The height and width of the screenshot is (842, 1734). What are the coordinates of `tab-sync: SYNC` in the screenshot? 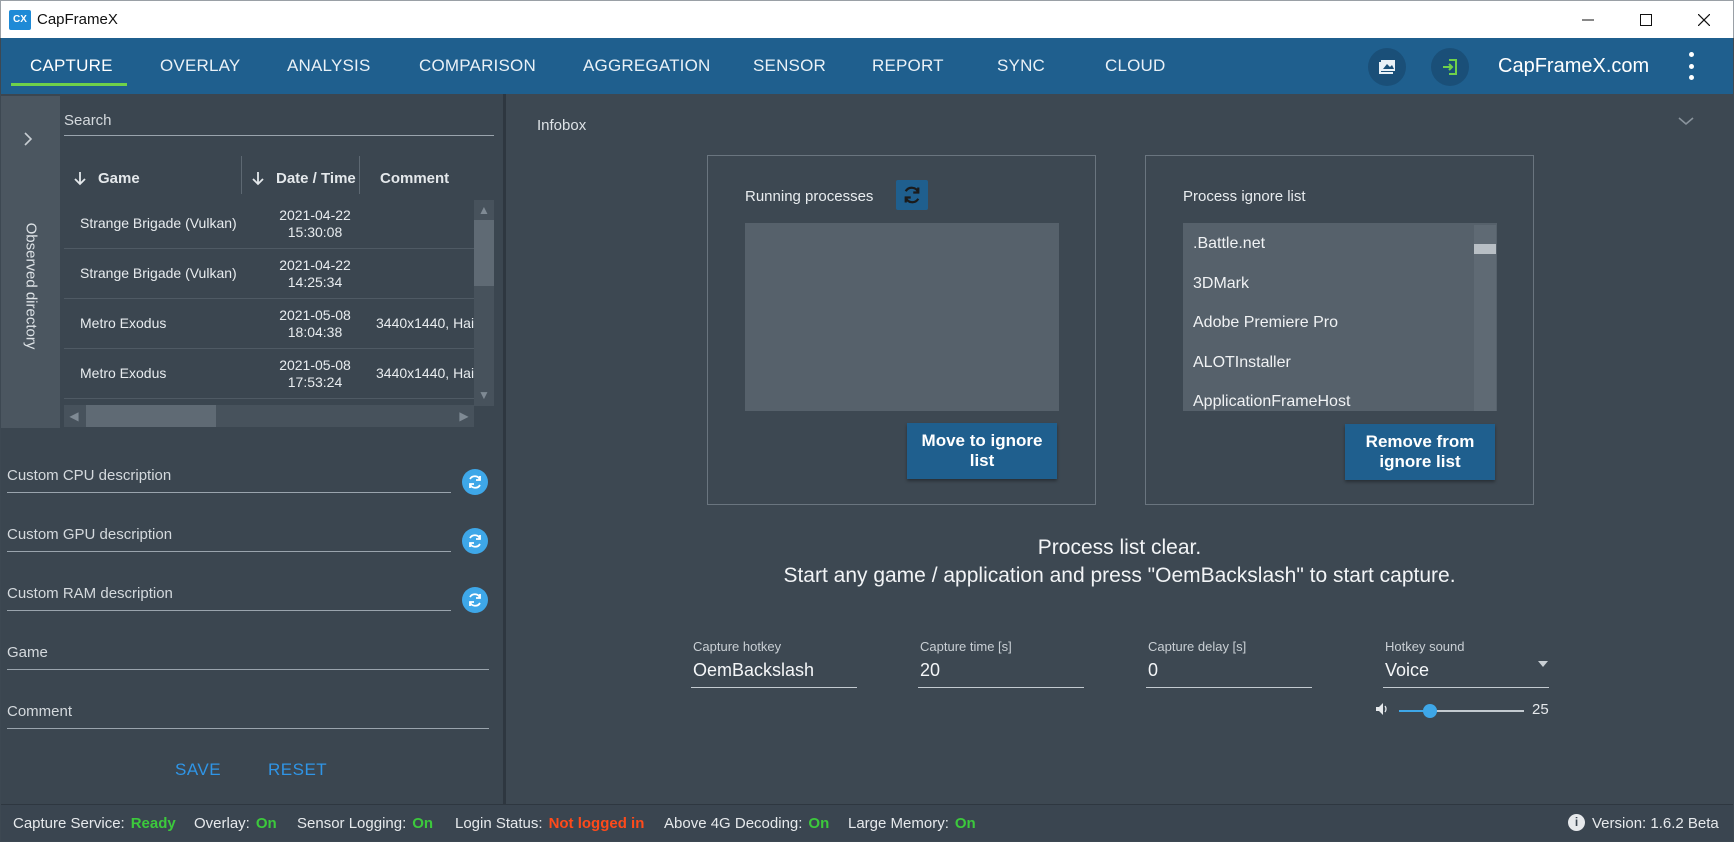 It's located at (1021, 66).